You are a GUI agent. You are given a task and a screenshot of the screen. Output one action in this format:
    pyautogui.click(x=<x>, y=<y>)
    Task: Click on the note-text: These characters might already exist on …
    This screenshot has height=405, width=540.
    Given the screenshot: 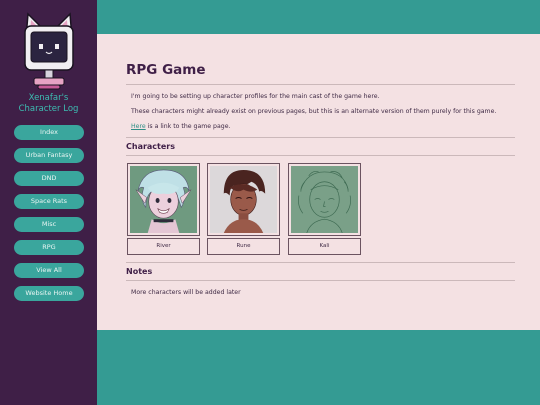 What is the action you would take?
    pyautogui.click(x=314, y=111)
    